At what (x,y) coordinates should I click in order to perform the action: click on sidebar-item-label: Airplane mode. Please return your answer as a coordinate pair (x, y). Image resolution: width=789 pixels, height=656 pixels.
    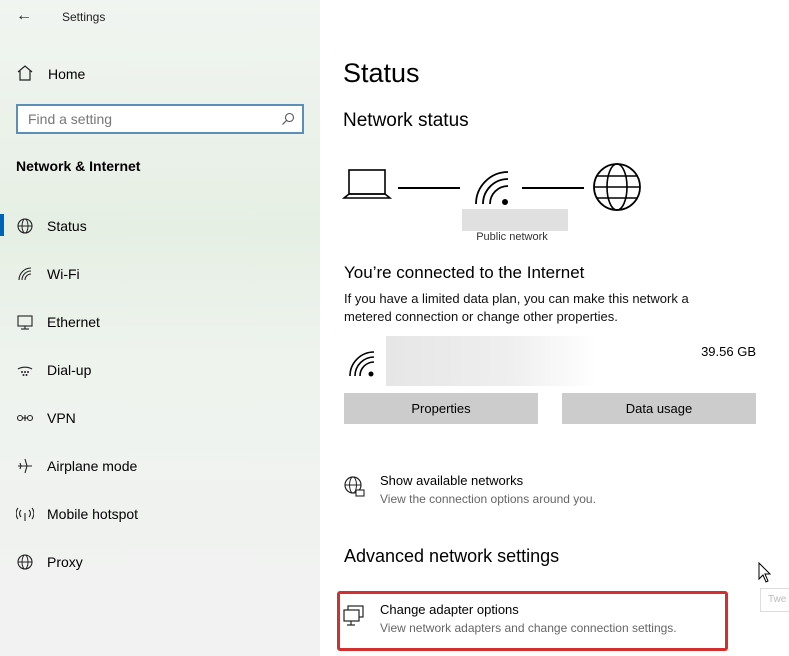
    Looking at the image, I should click on (92, 466).